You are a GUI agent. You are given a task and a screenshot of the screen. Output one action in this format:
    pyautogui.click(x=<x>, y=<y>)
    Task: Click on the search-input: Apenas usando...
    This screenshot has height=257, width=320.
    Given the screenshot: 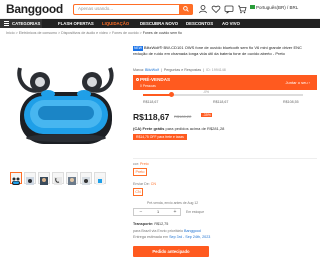 What is the action you would take?
    pyautogui.click(x=133, y=9)
    